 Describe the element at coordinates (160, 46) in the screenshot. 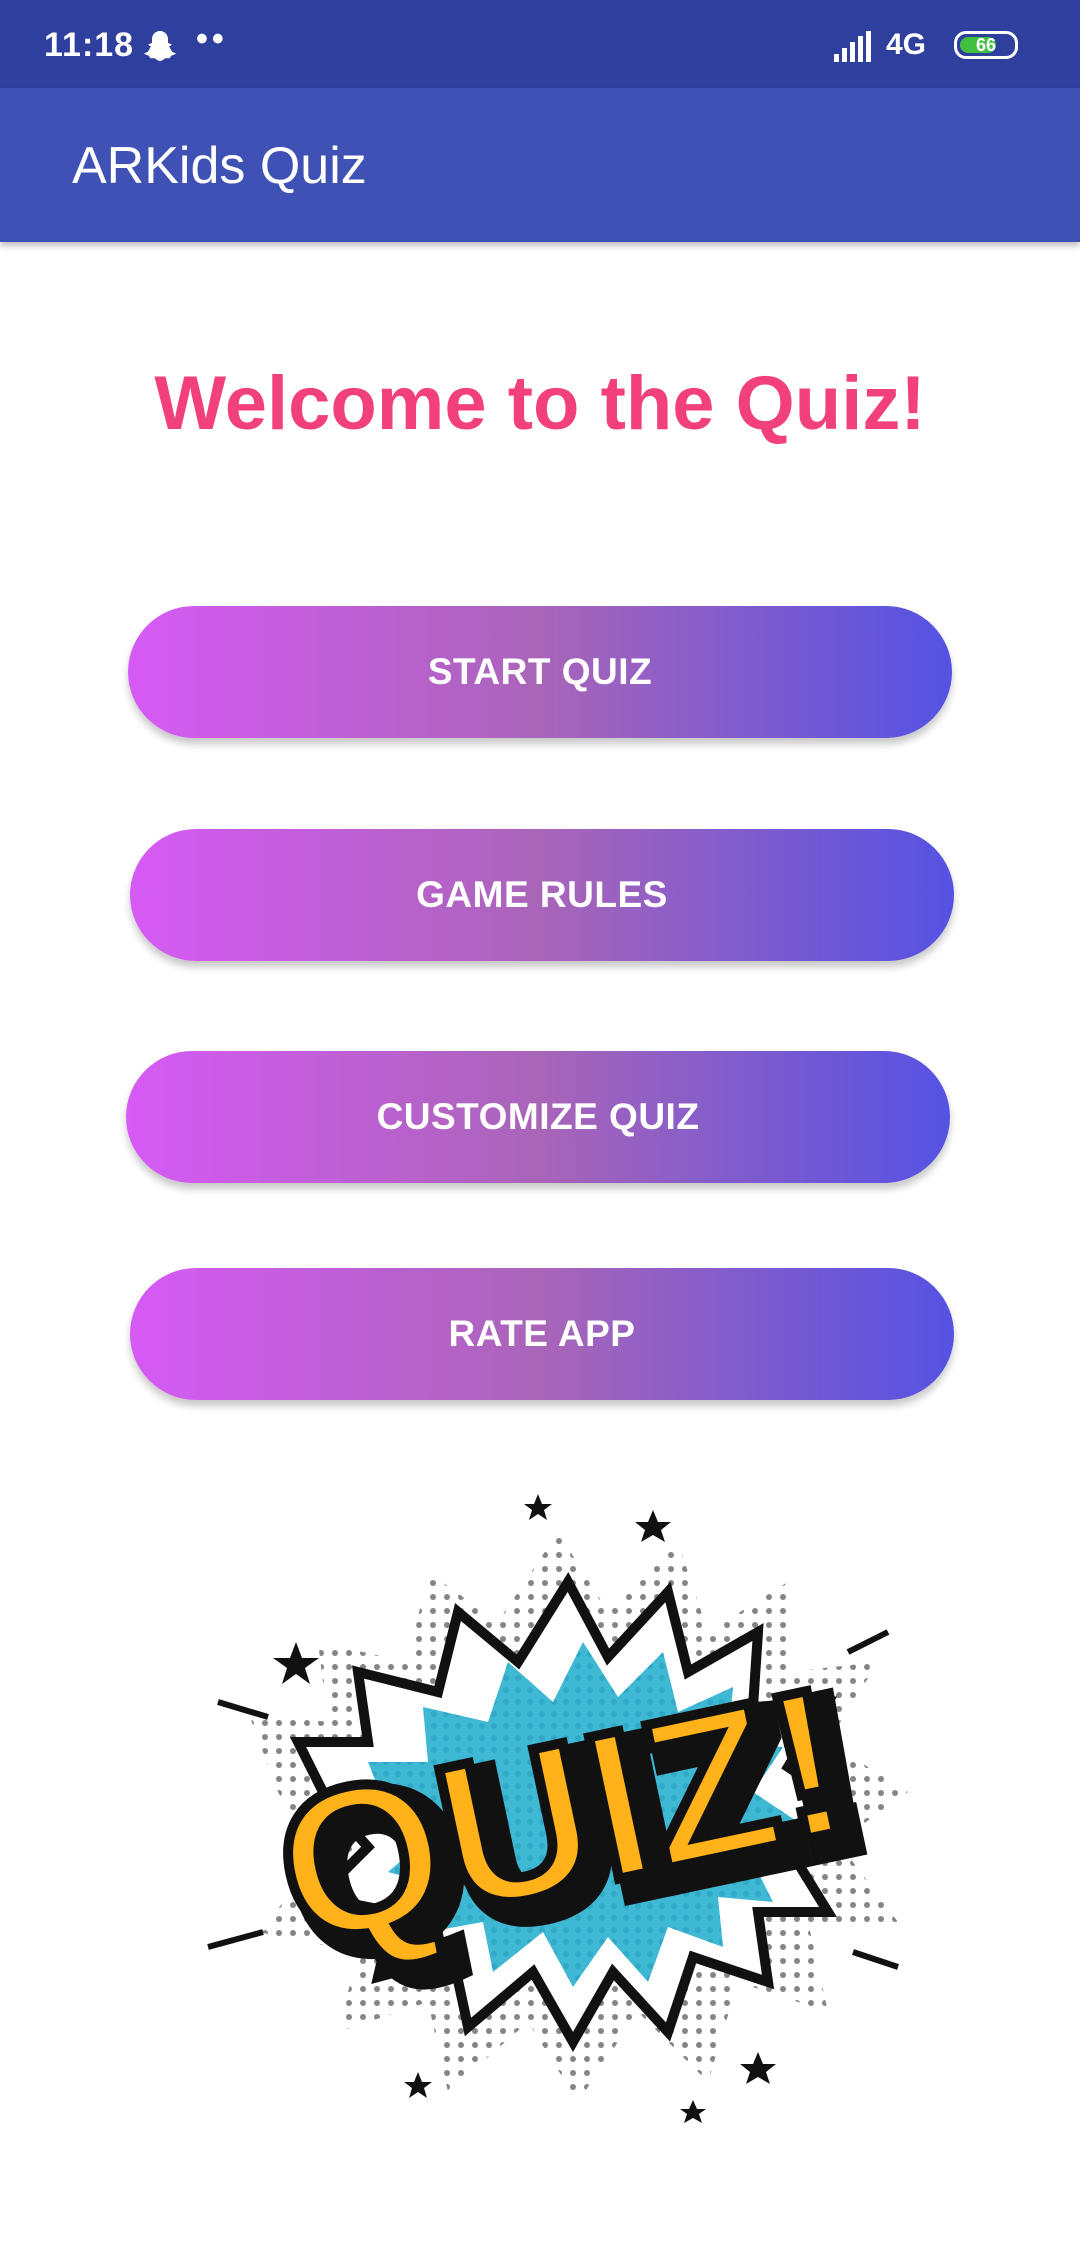

I see `snapchat-icon` at that location.